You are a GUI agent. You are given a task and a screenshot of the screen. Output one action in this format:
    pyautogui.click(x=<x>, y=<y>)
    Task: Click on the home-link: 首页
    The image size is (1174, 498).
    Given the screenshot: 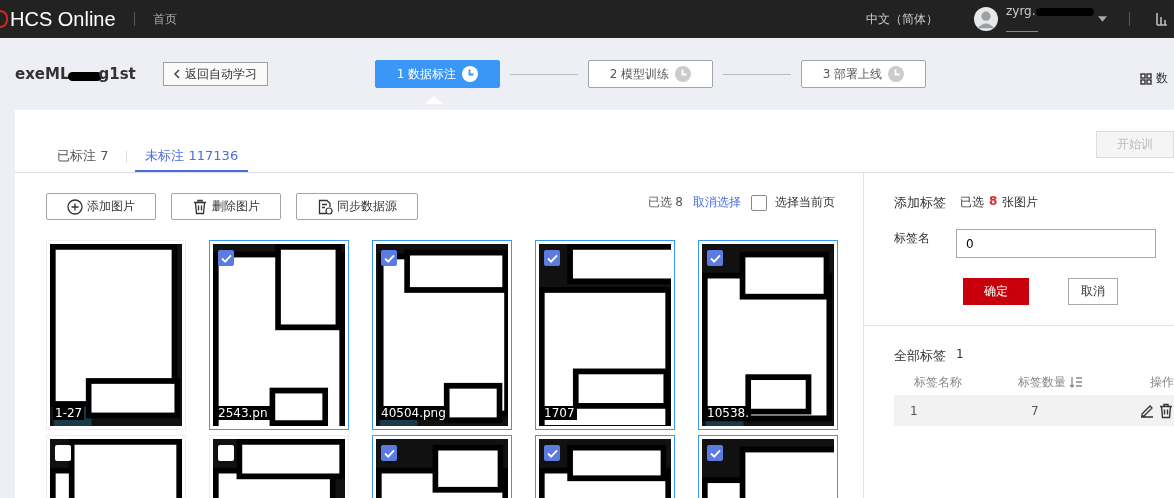 What is the action you would take?
    pyautogui.click(x=164, y=19)
    